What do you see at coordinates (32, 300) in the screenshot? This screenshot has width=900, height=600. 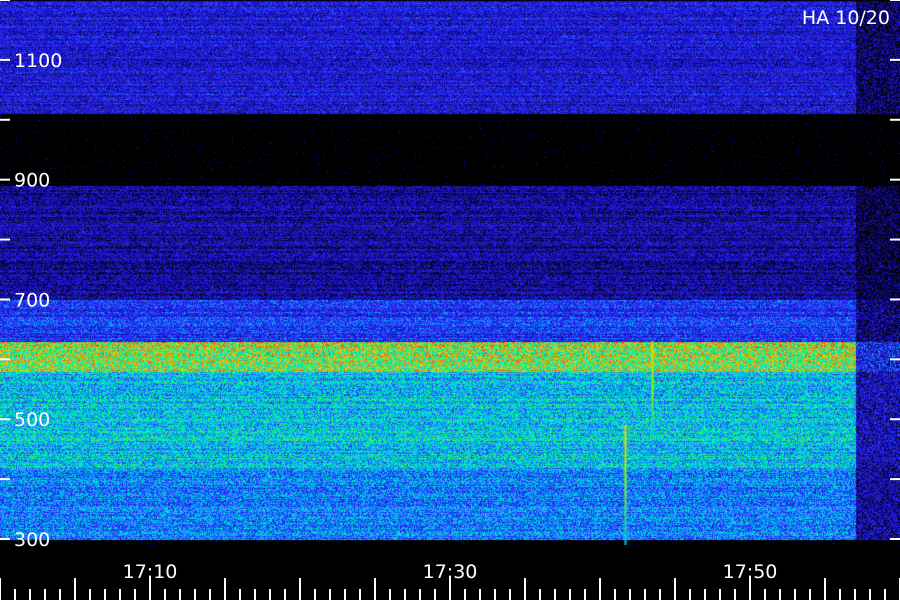 I see `y-tick-label: 700` at bounding box center [32, 300].